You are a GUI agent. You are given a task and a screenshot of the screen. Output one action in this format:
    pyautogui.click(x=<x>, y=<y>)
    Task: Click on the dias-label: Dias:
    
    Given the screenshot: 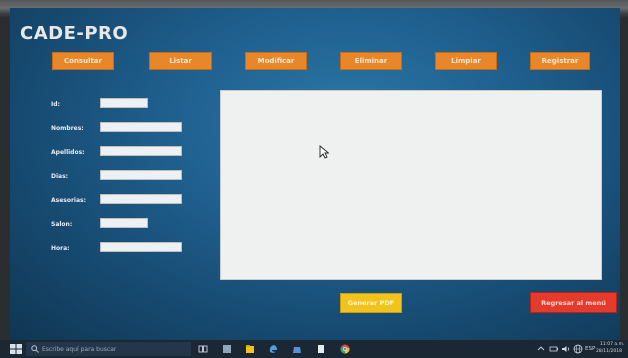 What is the action you would take?
    pyautogui.click(x=60, y=176)
    